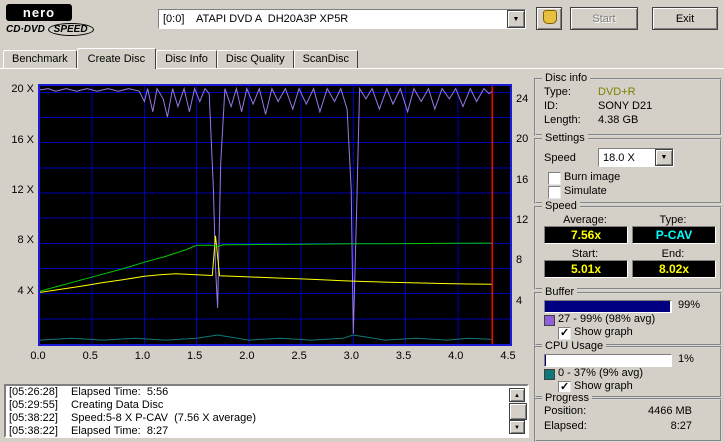  What do you see at coordinates (255, 59) in the screenshot?
I see `tab-disc-quality: Disc Quality` at bounding box center [255, 59].